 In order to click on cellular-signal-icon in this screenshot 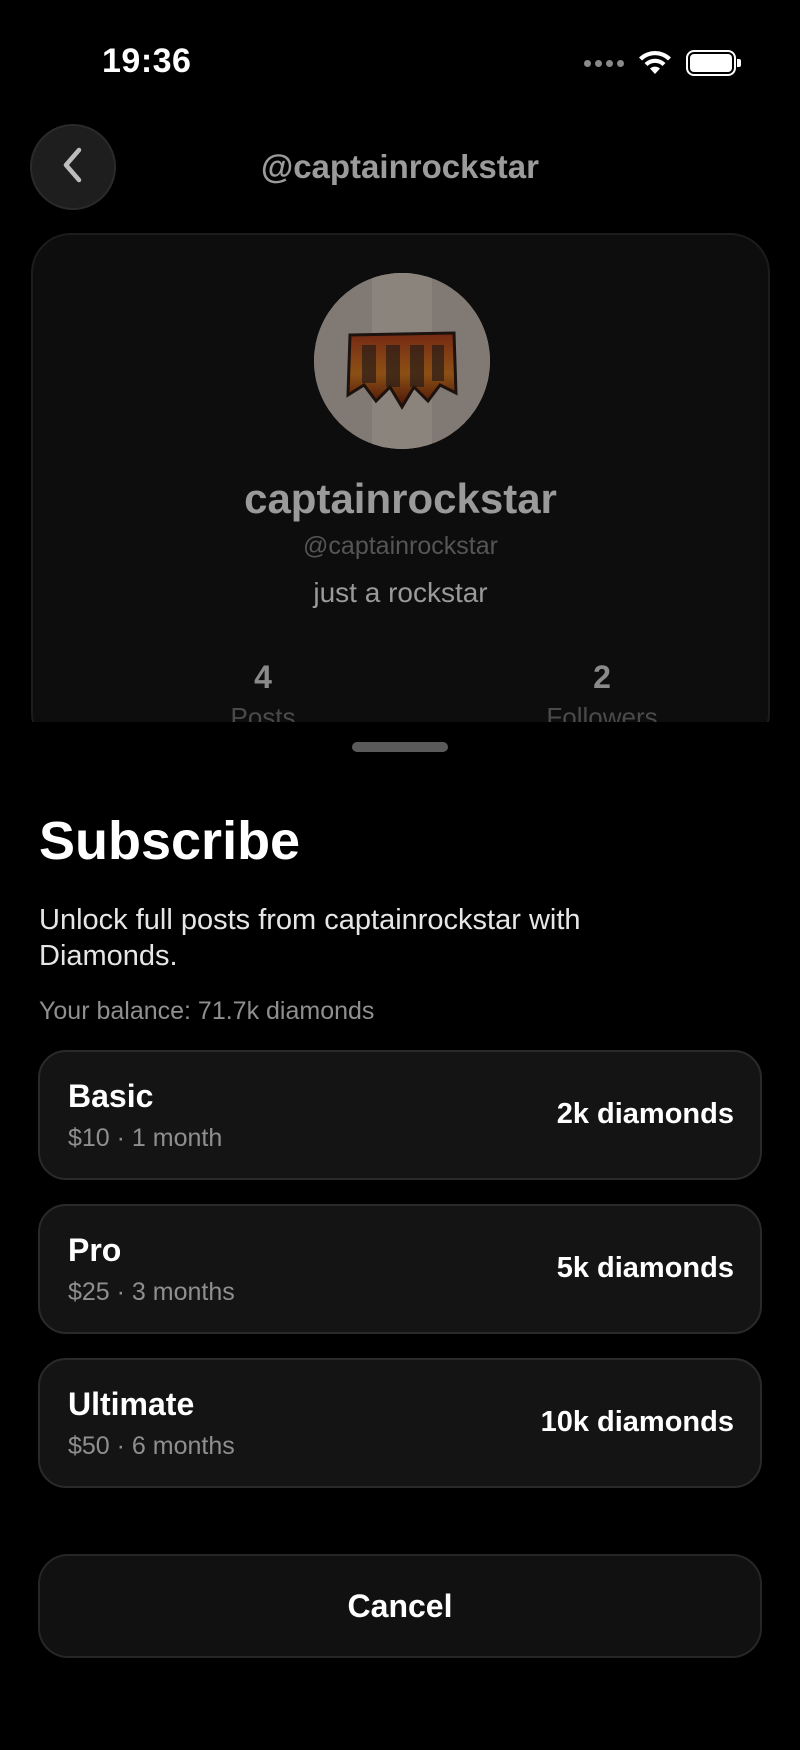, I will do `click(604, 63)`.